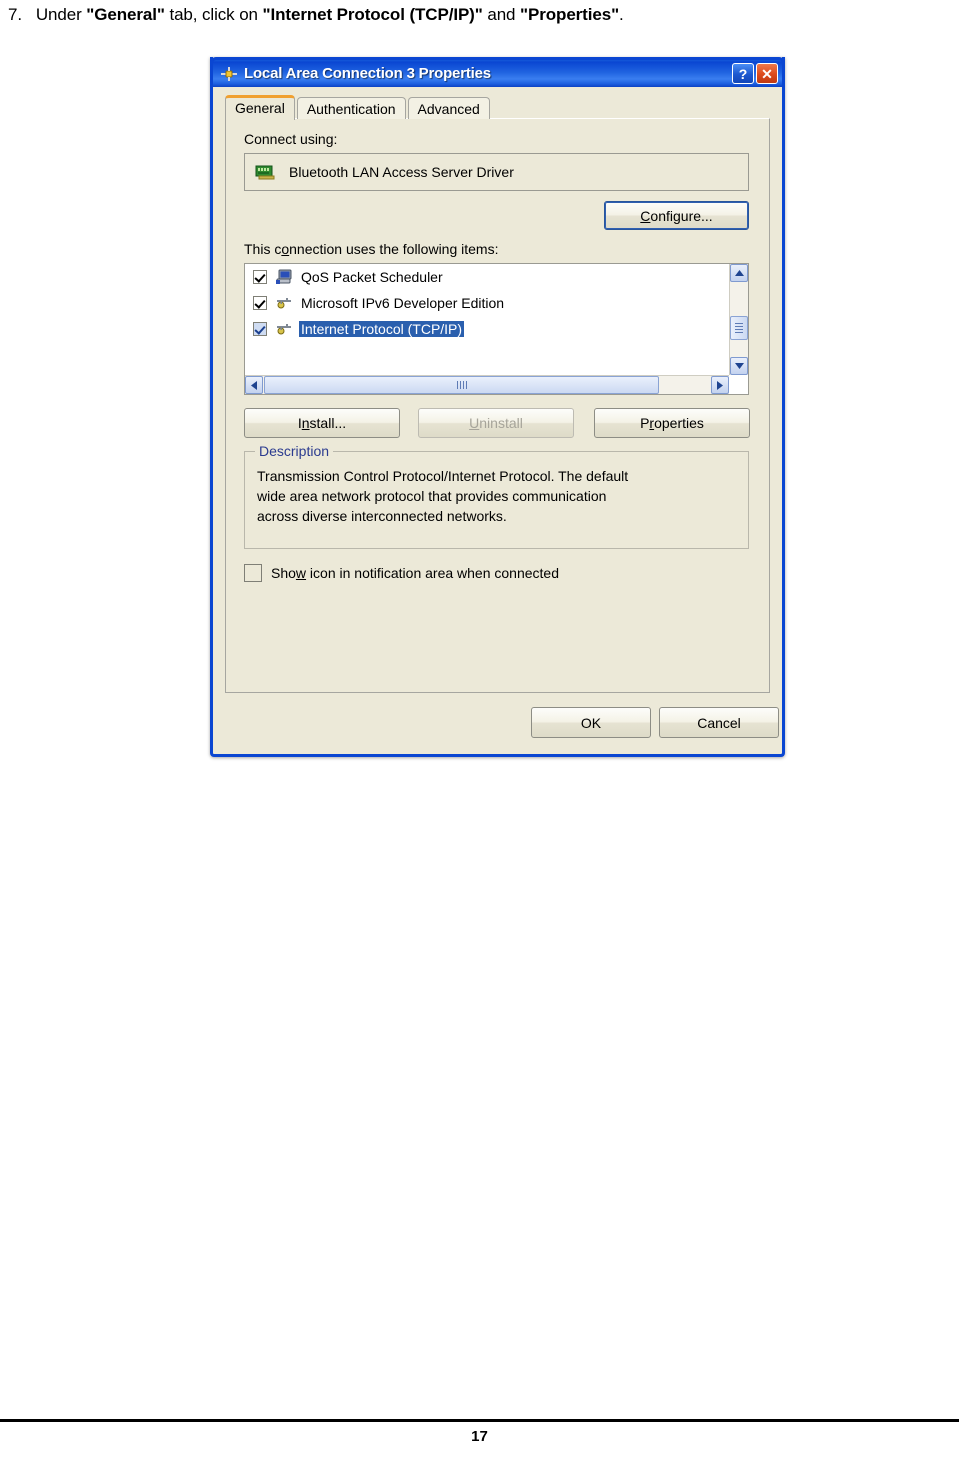 The image size is (959, 1458). What do you see at coordinates (382, 516) in the screenshot?
I see `description-line-3: across diverse interconnected networks.` at bounding box center [382, 516].